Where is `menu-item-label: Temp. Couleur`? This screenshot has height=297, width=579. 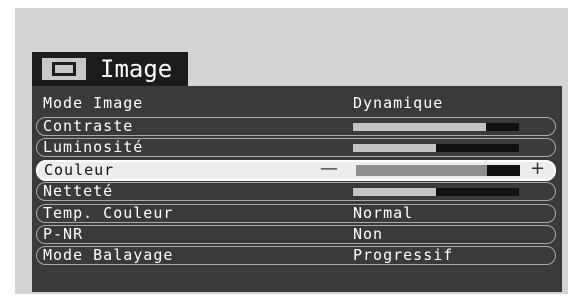 menu-item-label: Temp. Couleur is located at coordinates (108, 213).